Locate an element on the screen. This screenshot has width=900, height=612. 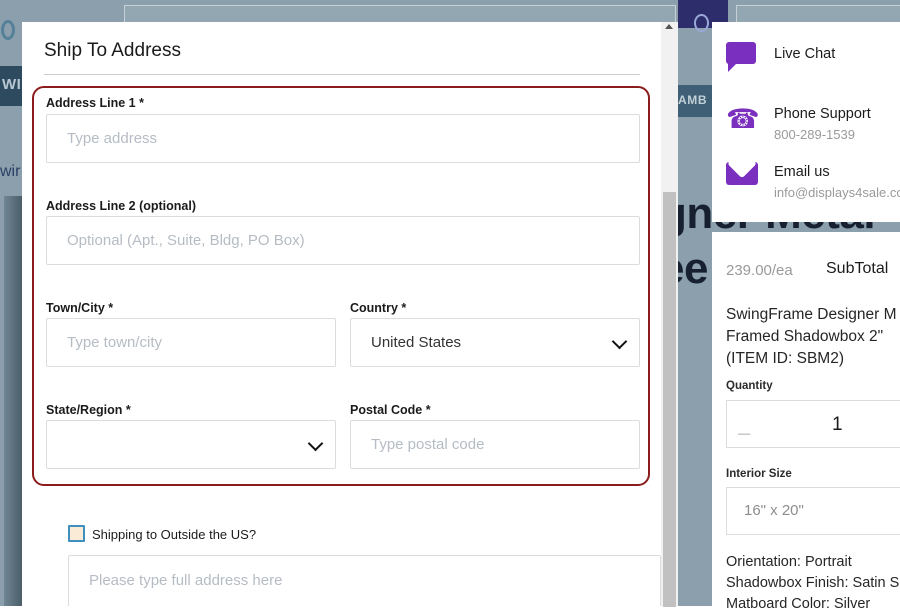
state-region-label-text: State/Region is located at coordinates (84, 410).